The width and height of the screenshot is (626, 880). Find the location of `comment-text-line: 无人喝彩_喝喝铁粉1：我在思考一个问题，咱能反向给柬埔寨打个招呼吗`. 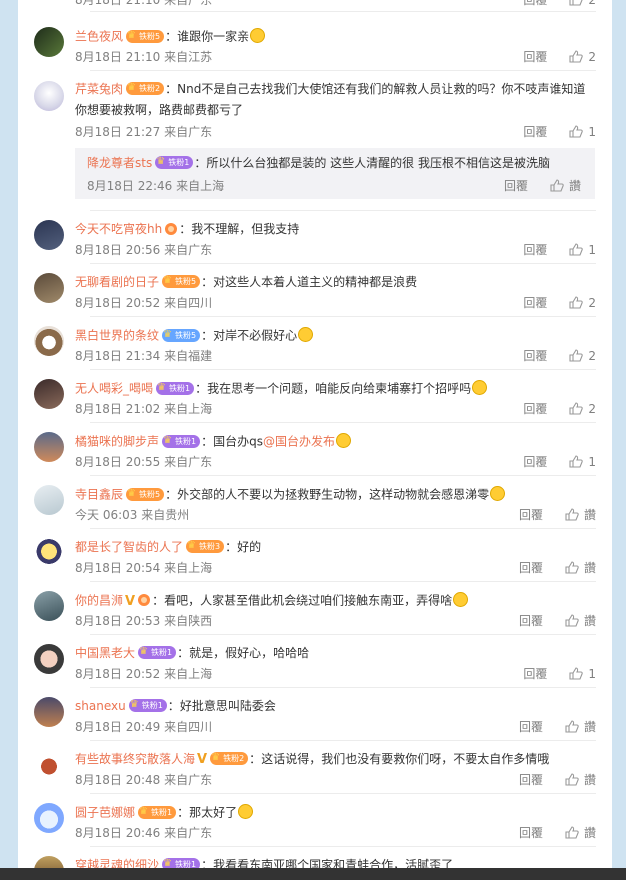

comment-text-line: 无人喝彩_喝喝铁粉1：我在思考一个问题，咱能反向给柬埔寨打个招呼吗 is located at coordinates (281, 389).